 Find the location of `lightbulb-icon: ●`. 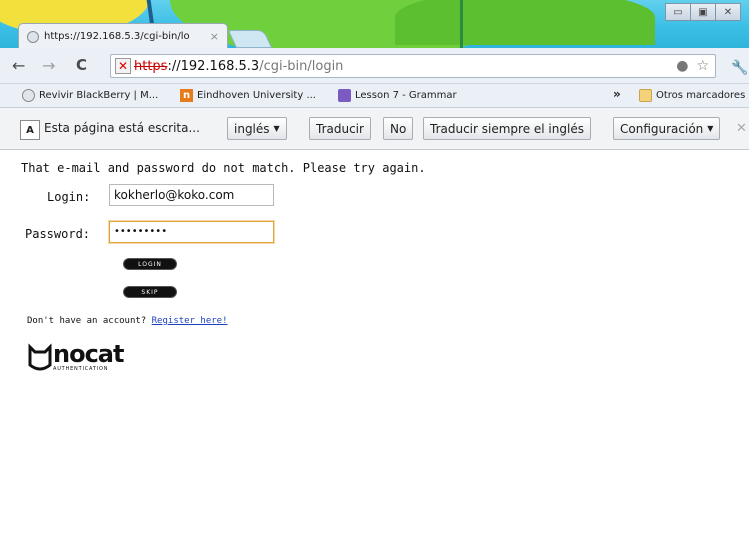

lightbulb-icon: ● is located at coordinates (682, 66).